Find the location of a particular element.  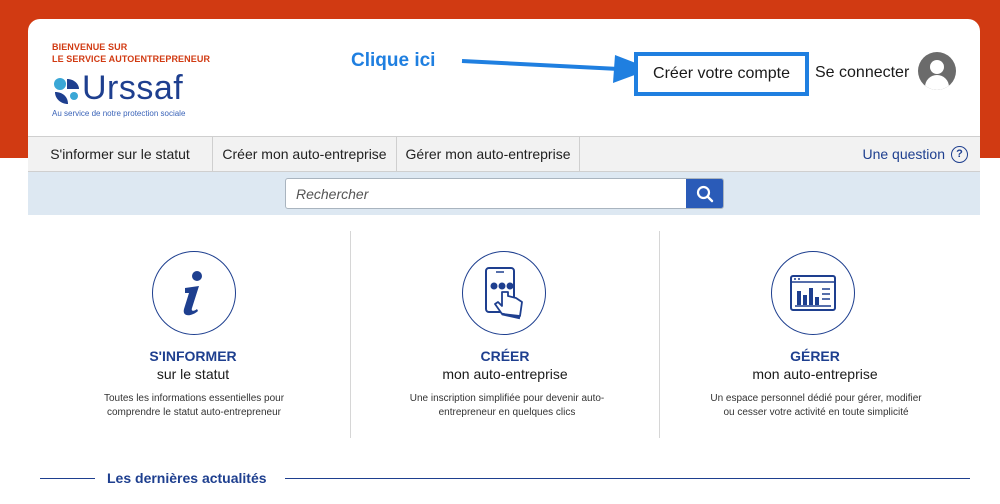

news-divider-right is located at coordinates (627, 478).